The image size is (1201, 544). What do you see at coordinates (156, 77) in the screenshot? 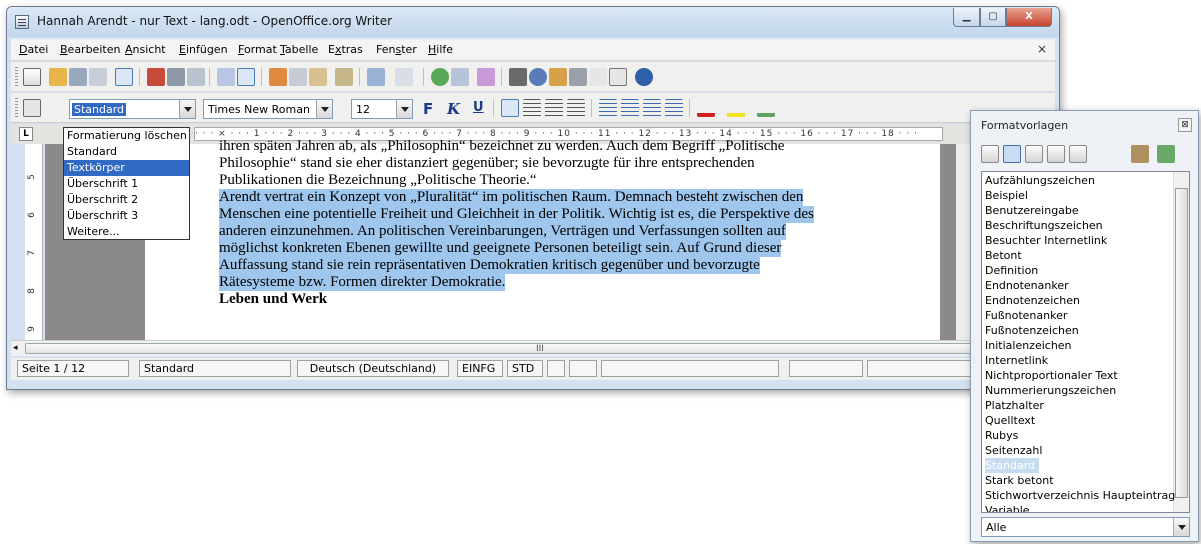
I see `export-pdf-icon` at bounding box center [156, 77].